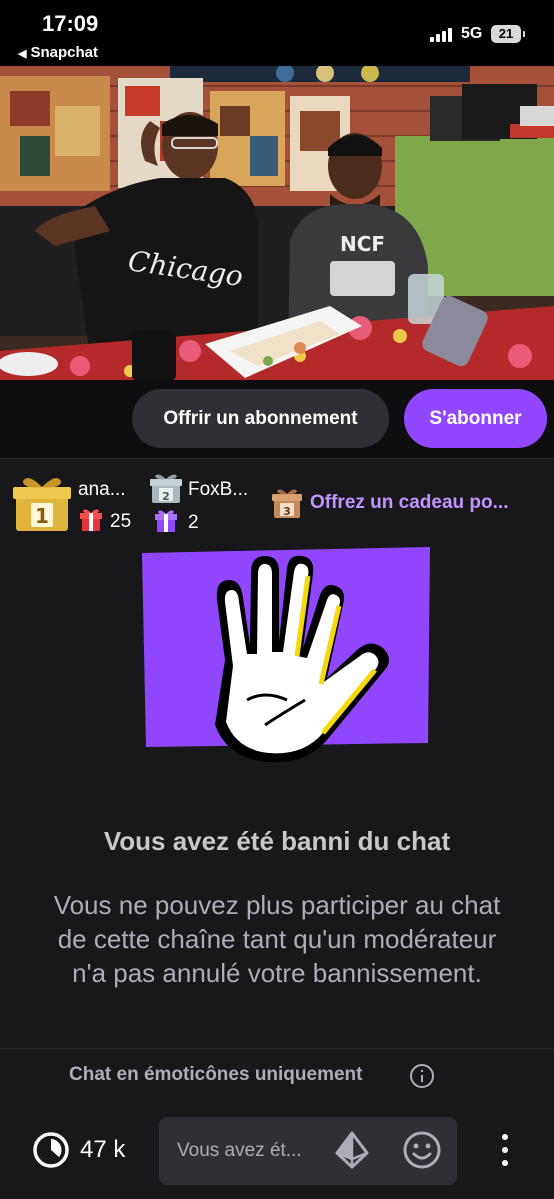 Image resolution: width=554 pixels, height=1199 pixels. I want to click on banned-hand-illustration, so click(286, 655).